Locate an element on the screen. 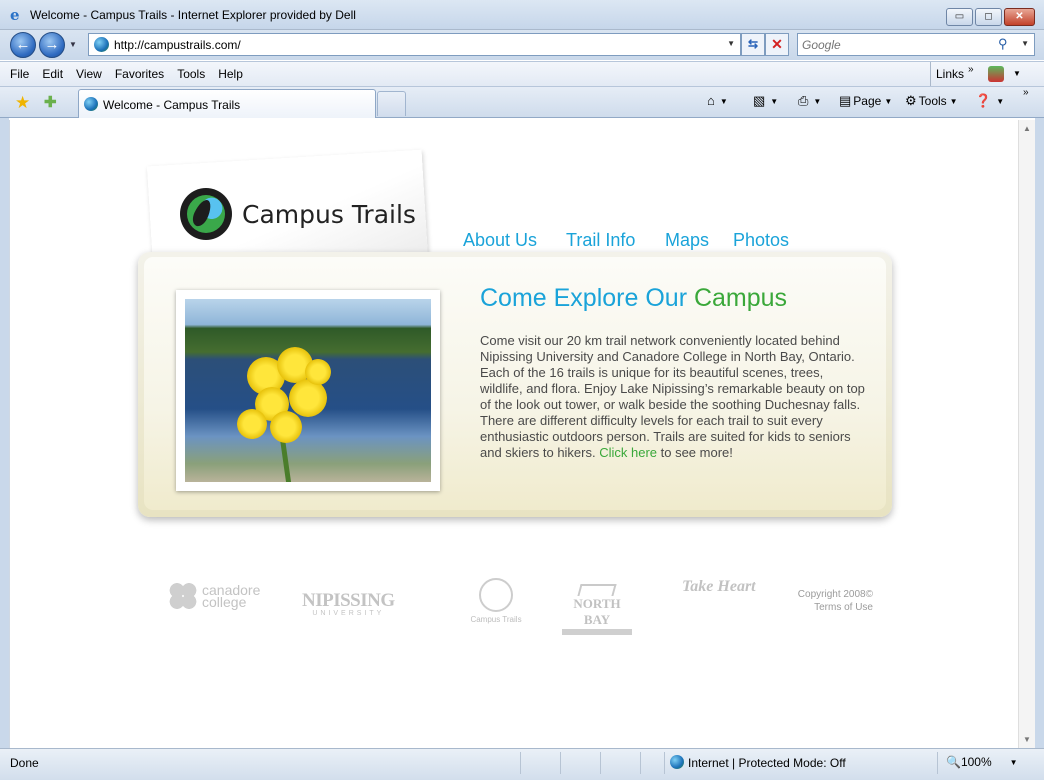 The image size is (1044, 780). menu-tools: Tools is located at coordinates (191, 74).